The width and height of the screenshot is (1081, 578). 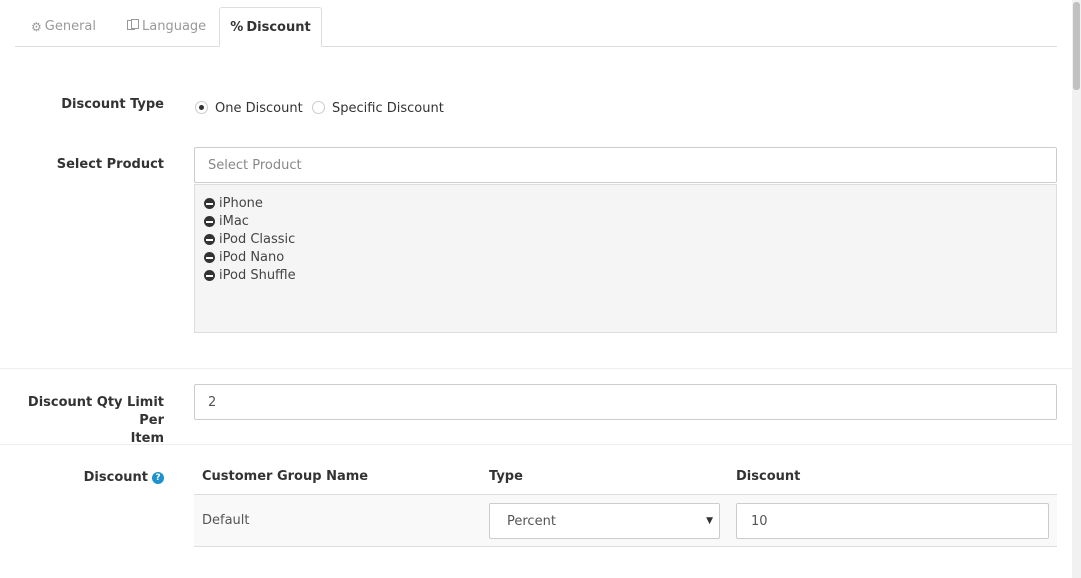 I want to click on radio-specific-discount: Specific Discount, so click(x=378, y=107).